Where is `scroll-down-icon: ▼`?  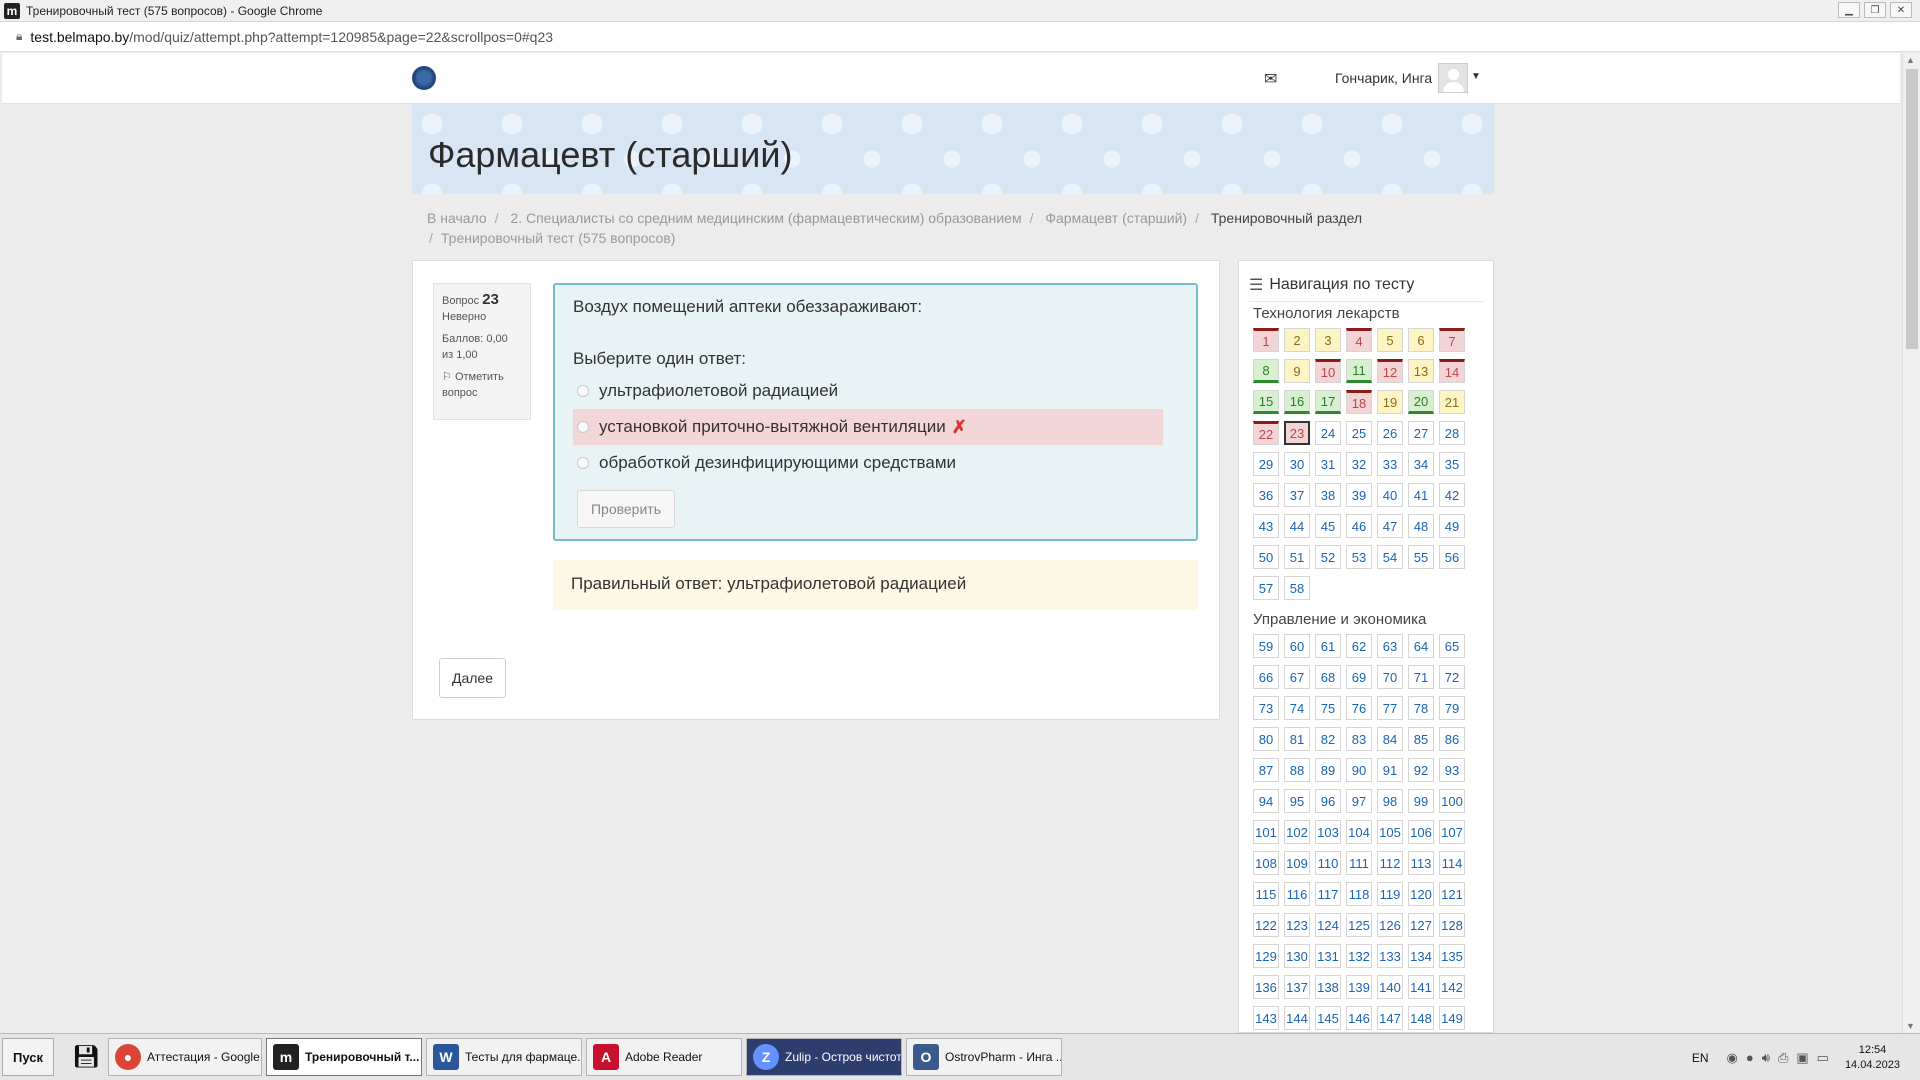 scroll-down-icon: ▼ is located at coordinates (1910, 1026).